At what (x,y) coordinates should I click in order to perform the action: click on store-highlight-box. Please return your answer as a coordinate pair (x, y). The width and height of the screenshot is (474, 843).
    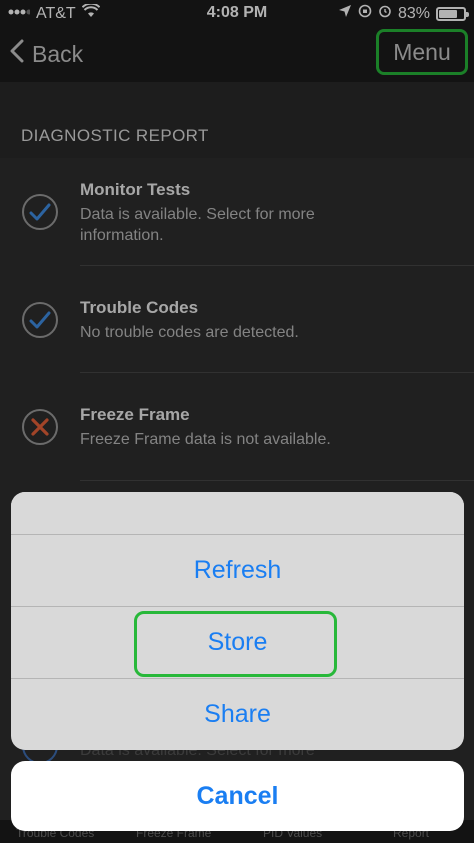
    Looking at the image, I should click on (235, 644).